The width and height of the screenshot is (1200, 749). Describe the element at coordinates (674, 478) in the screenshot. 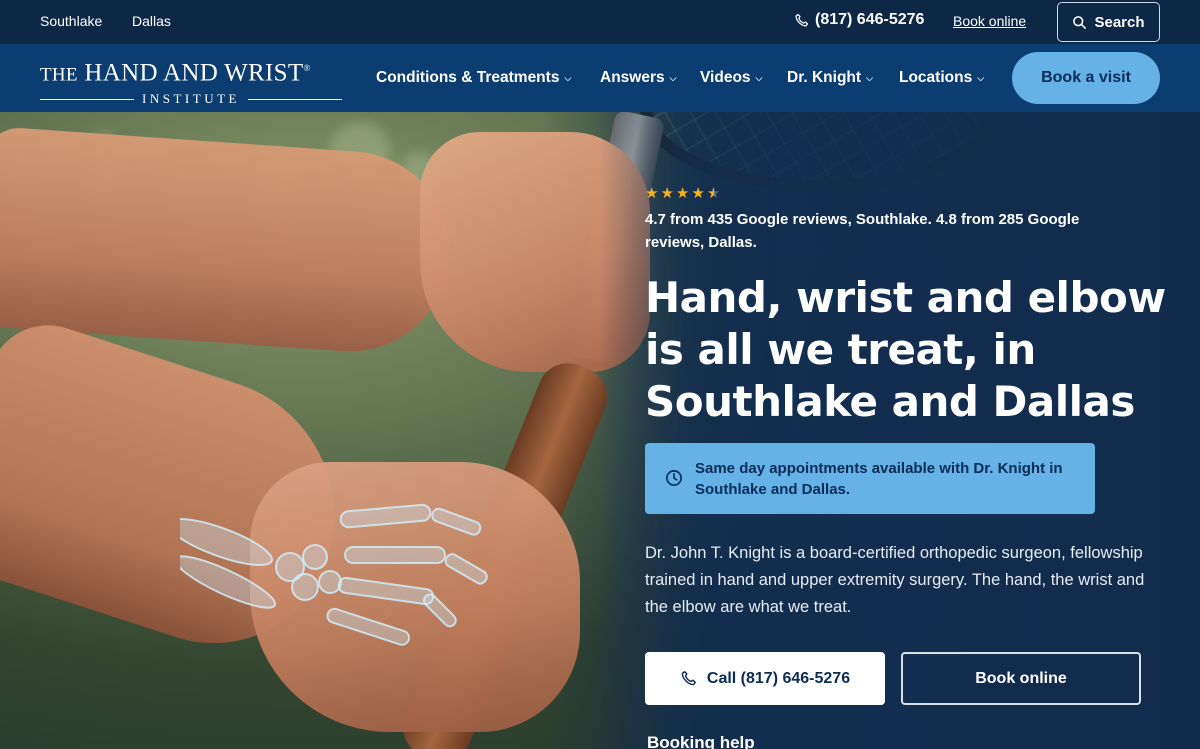

I see `clock-icon` at that location.